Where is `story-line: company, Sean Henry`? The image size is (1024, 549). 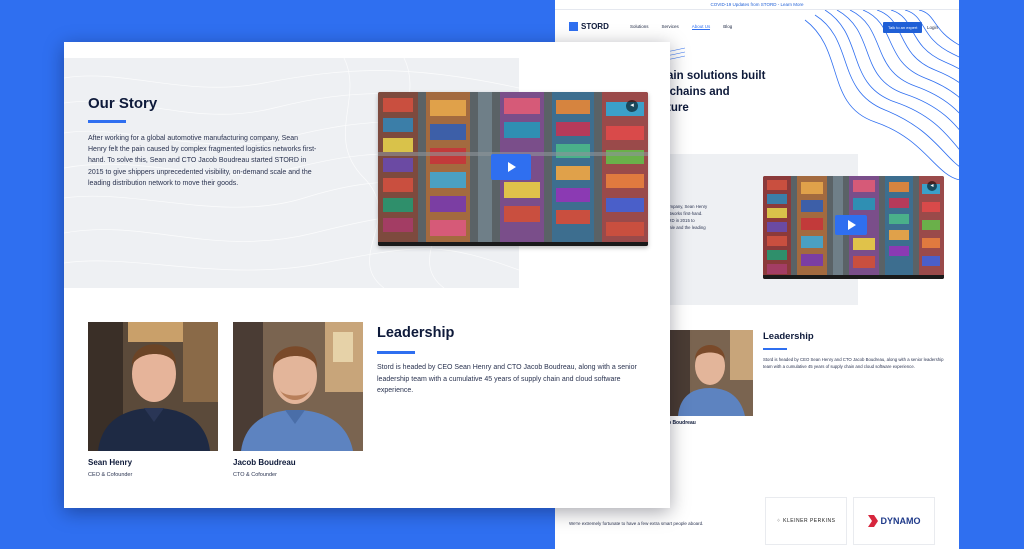
story-line: company, Sean Henry is located at coordinates (686, 206).